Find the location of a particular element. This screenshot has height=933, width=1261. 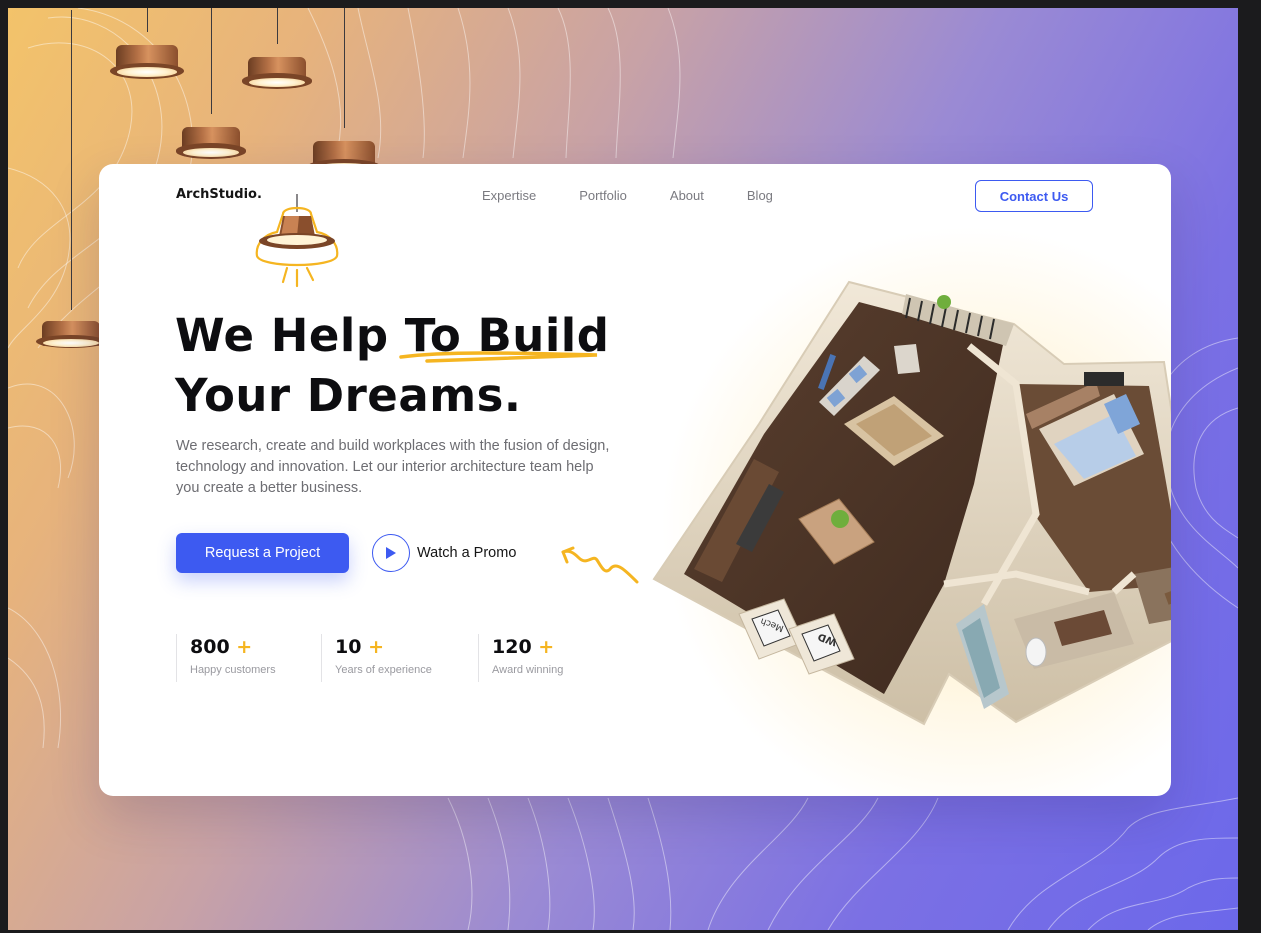

stat-label: Award winning is located at coordinates (528, 670).